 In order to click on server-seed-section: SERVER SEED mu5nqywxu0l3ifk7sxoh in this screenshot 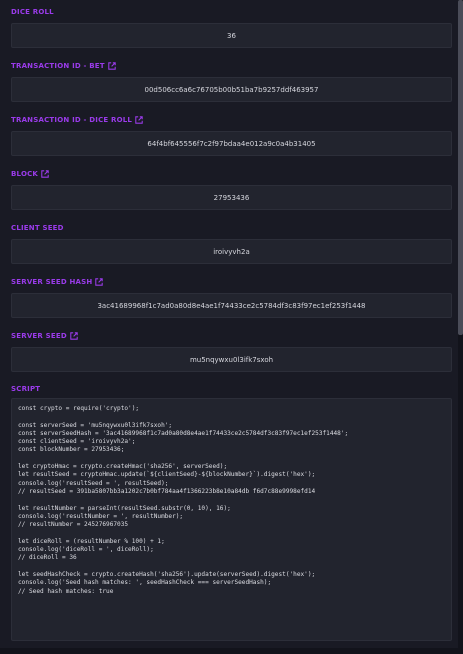, I will do `click(231, 351)`.